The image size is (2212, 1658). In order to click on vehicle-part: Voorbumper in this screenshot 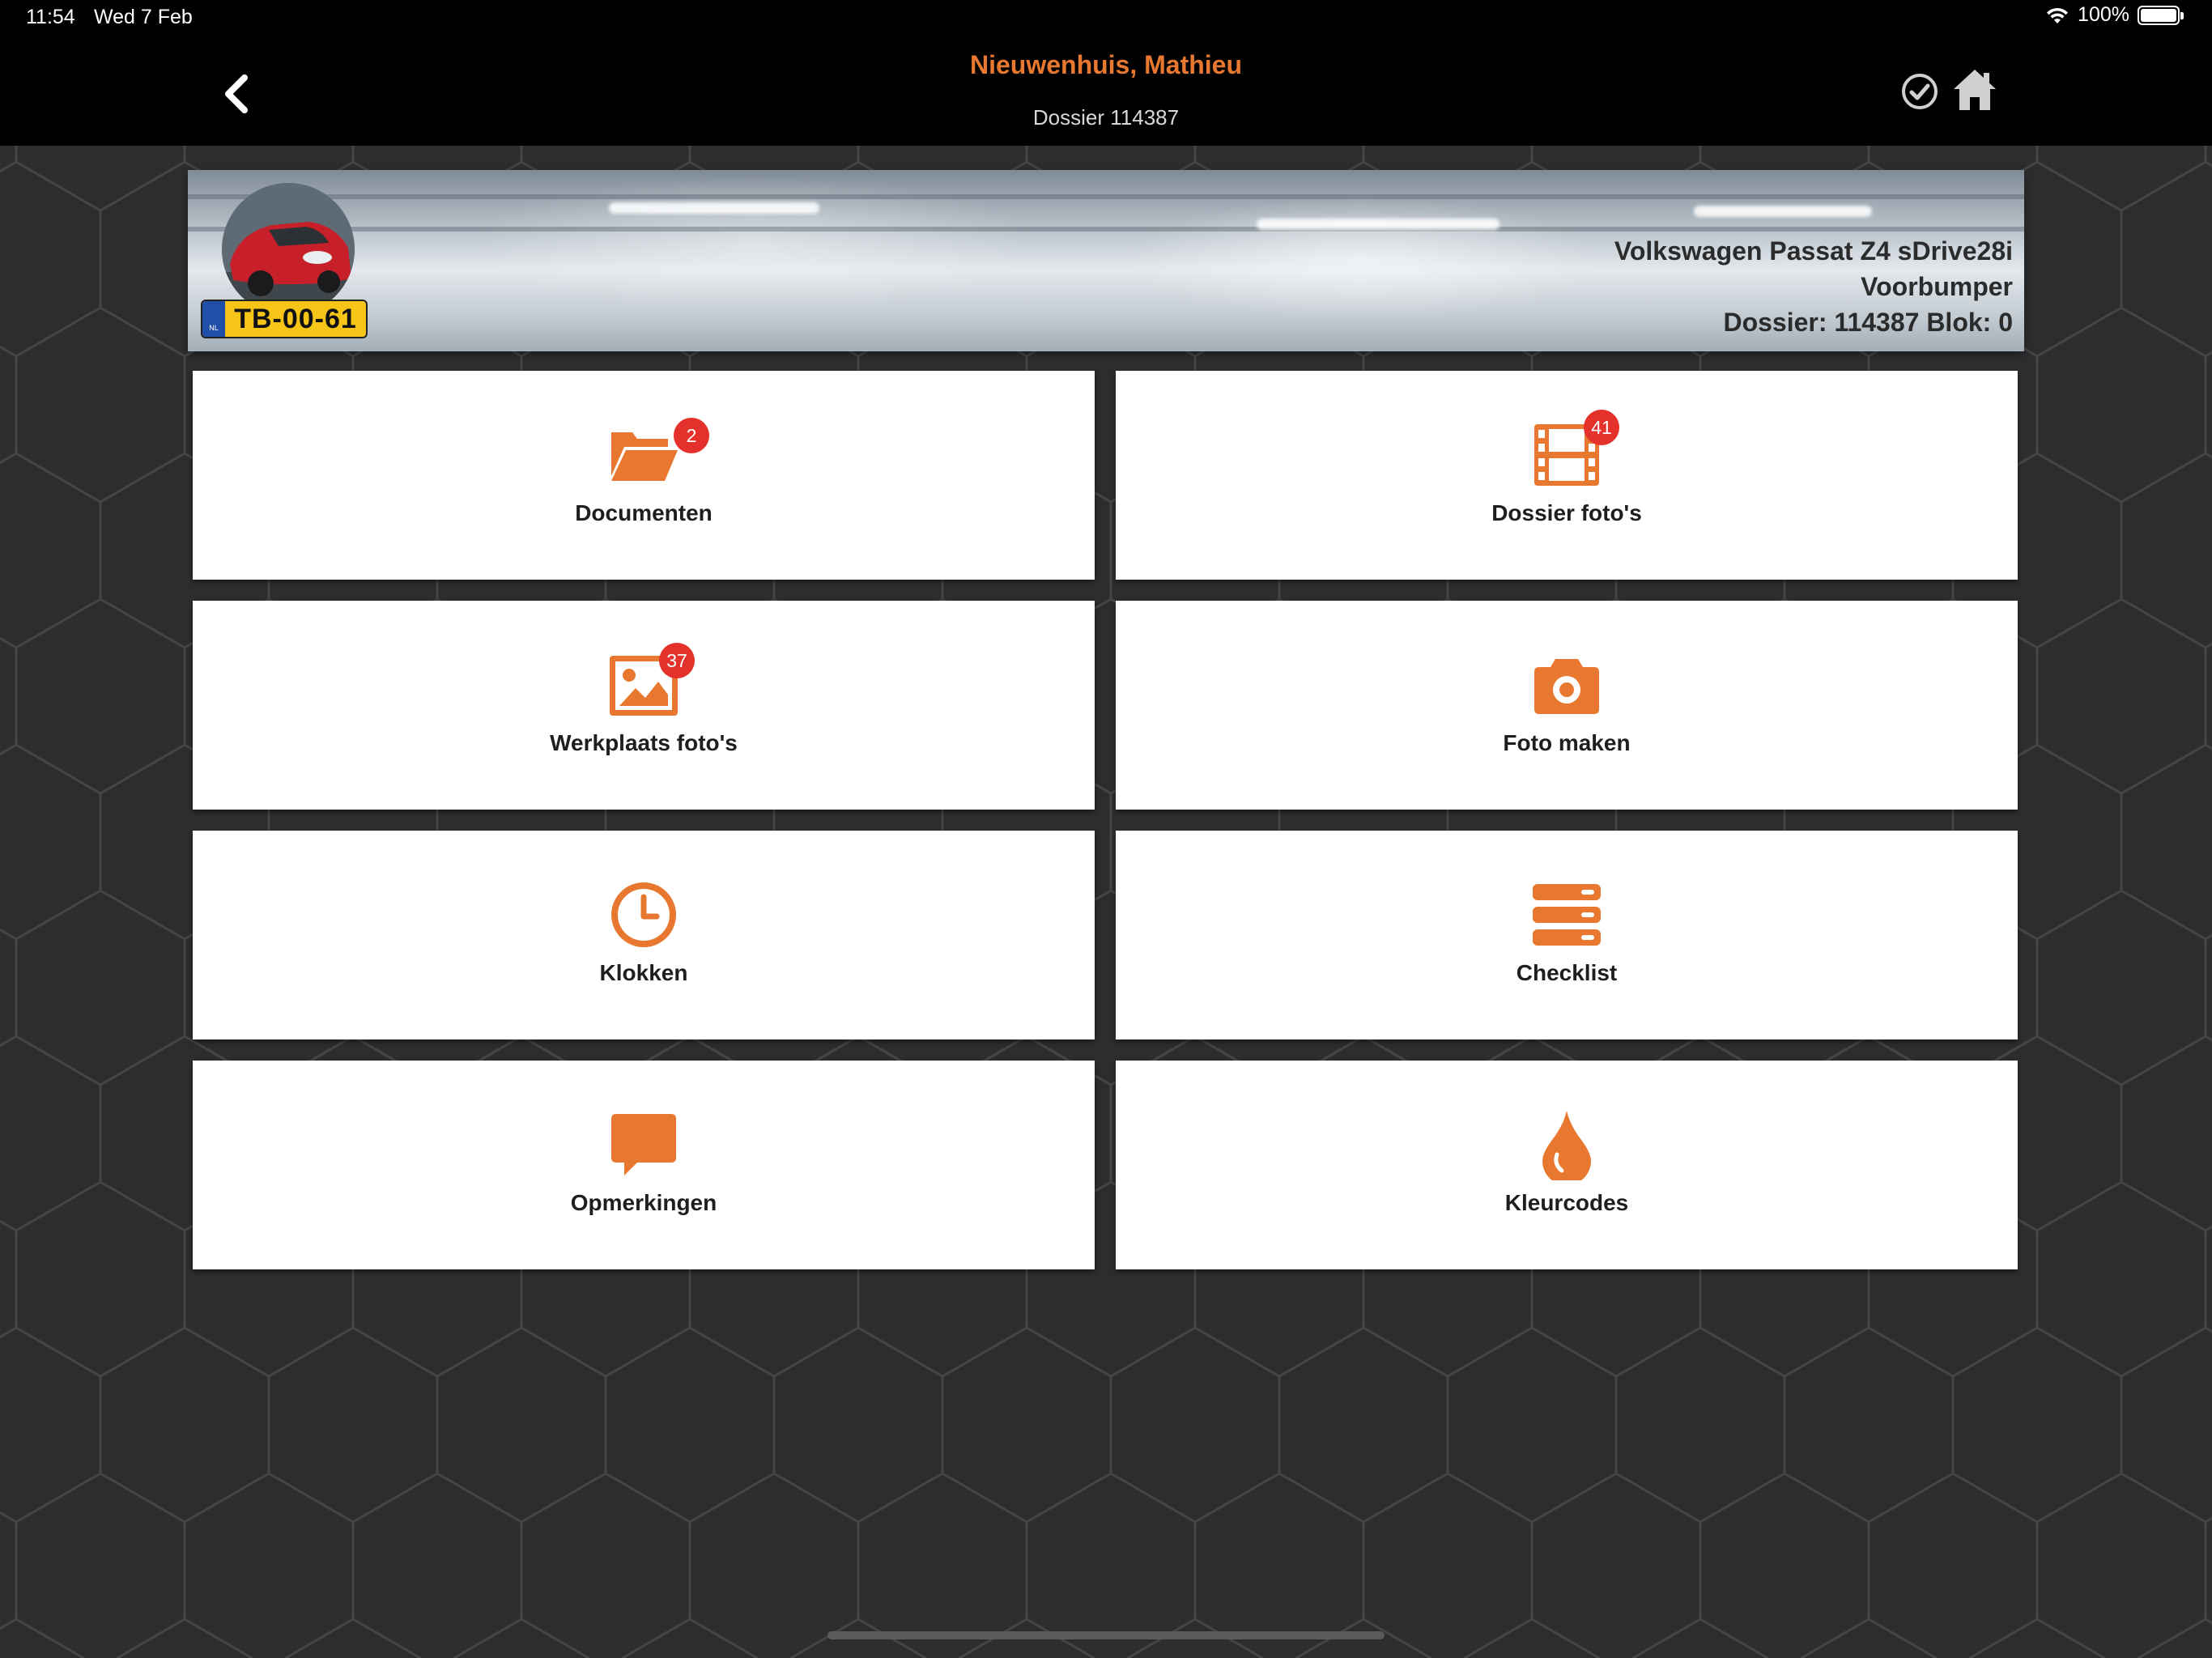, I will do `click(1937, 286)`.